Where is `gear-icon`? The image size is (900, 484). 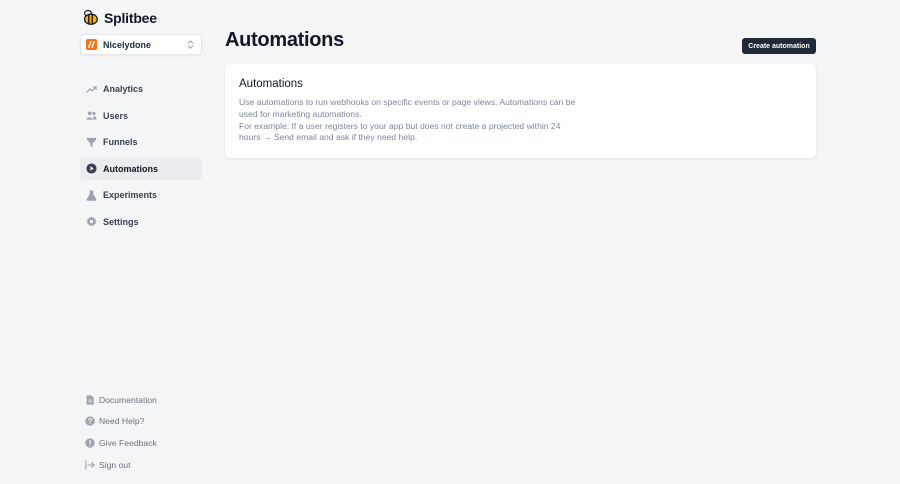
gear-icon is located at coordinates (91, 221).